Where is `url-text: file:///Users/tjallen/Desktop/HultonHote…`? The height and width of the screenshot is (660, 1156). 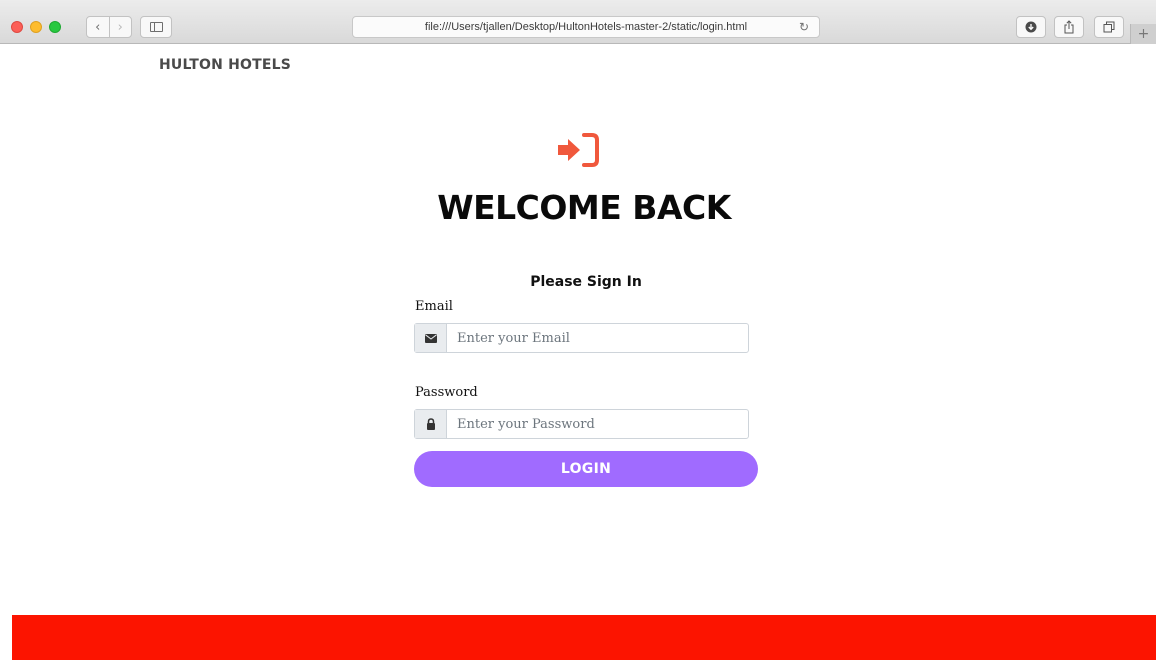
url-text: file:///Users/tjallen/Desktop/HultonHote… is located at coordinates (586, 27).